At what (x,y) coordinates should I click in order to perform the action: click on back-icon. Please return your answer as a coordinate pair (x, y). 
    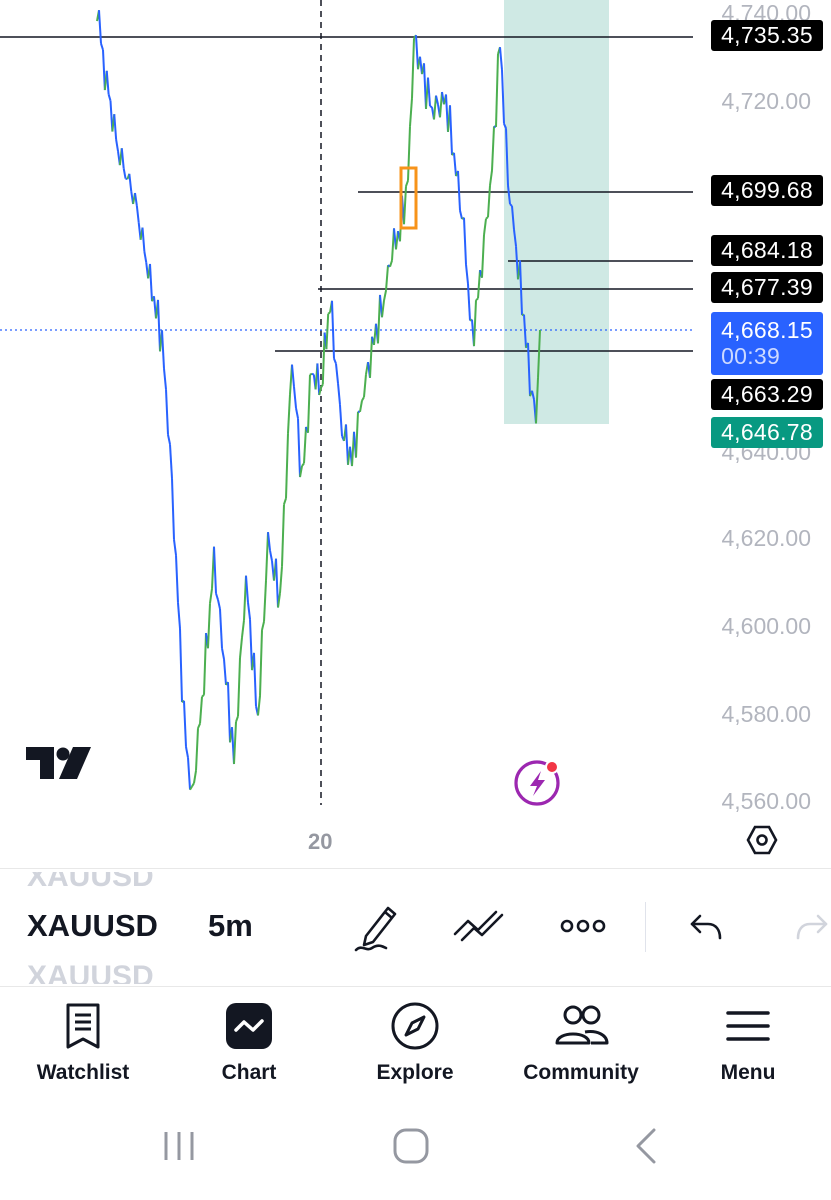
    Looking at the image, I should click on (646, 1146).